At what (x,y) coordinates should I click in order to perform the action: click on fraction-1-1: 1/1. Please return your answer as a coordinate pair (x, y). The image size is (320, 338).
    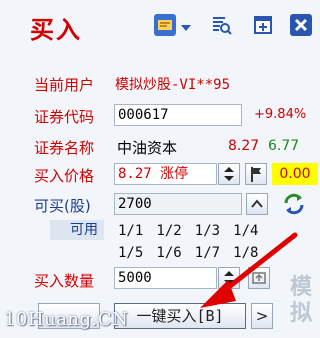
    Looking at the image, I should click on (130, 231).